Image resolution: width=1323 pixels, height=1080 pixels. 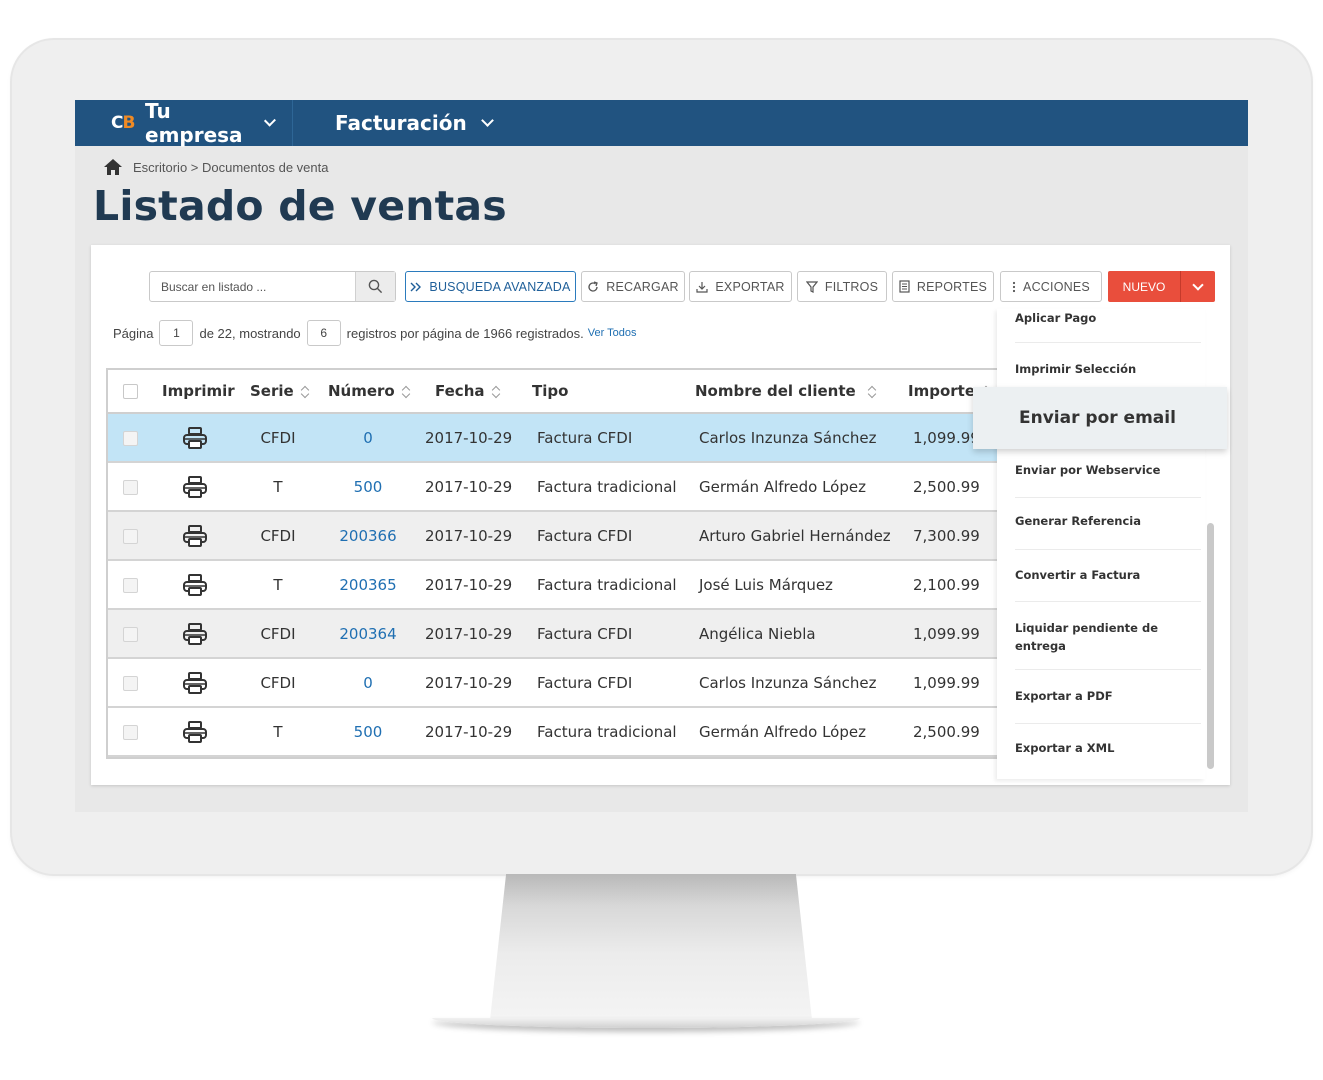 I want to click on column-header-fecha: Fecha, so click(x=467, y=391).